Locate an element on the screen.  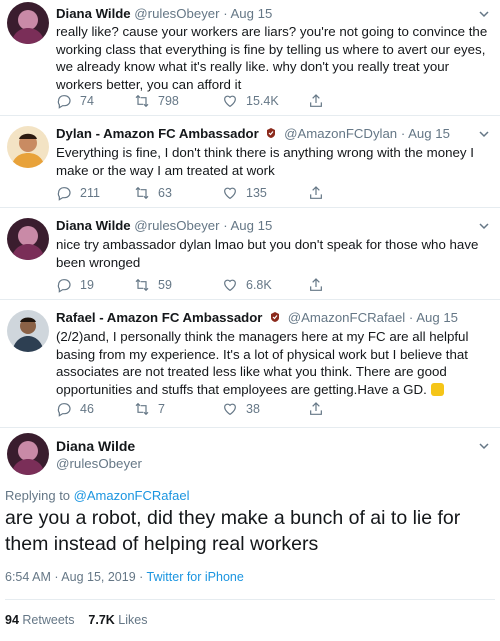
retweet-count: 7 is located at coordinates (161, 409).